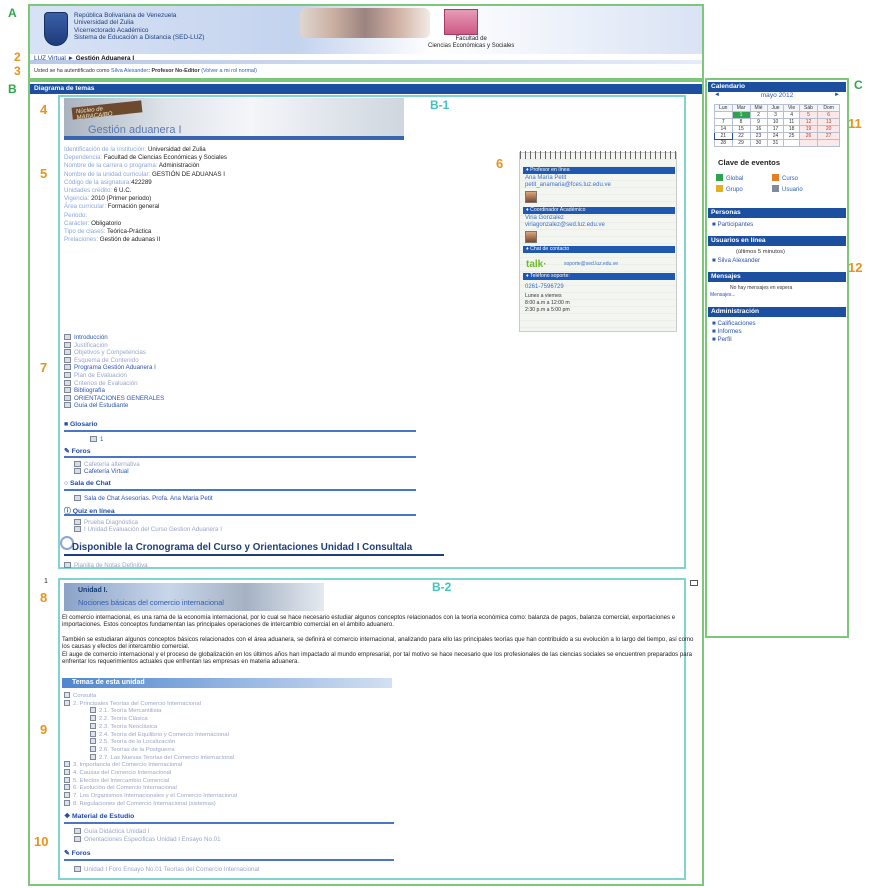  What do you see at coordinates (775, 143) in the screenshot?
I see `calendar-day: 31` at bounding box center [775, 143].